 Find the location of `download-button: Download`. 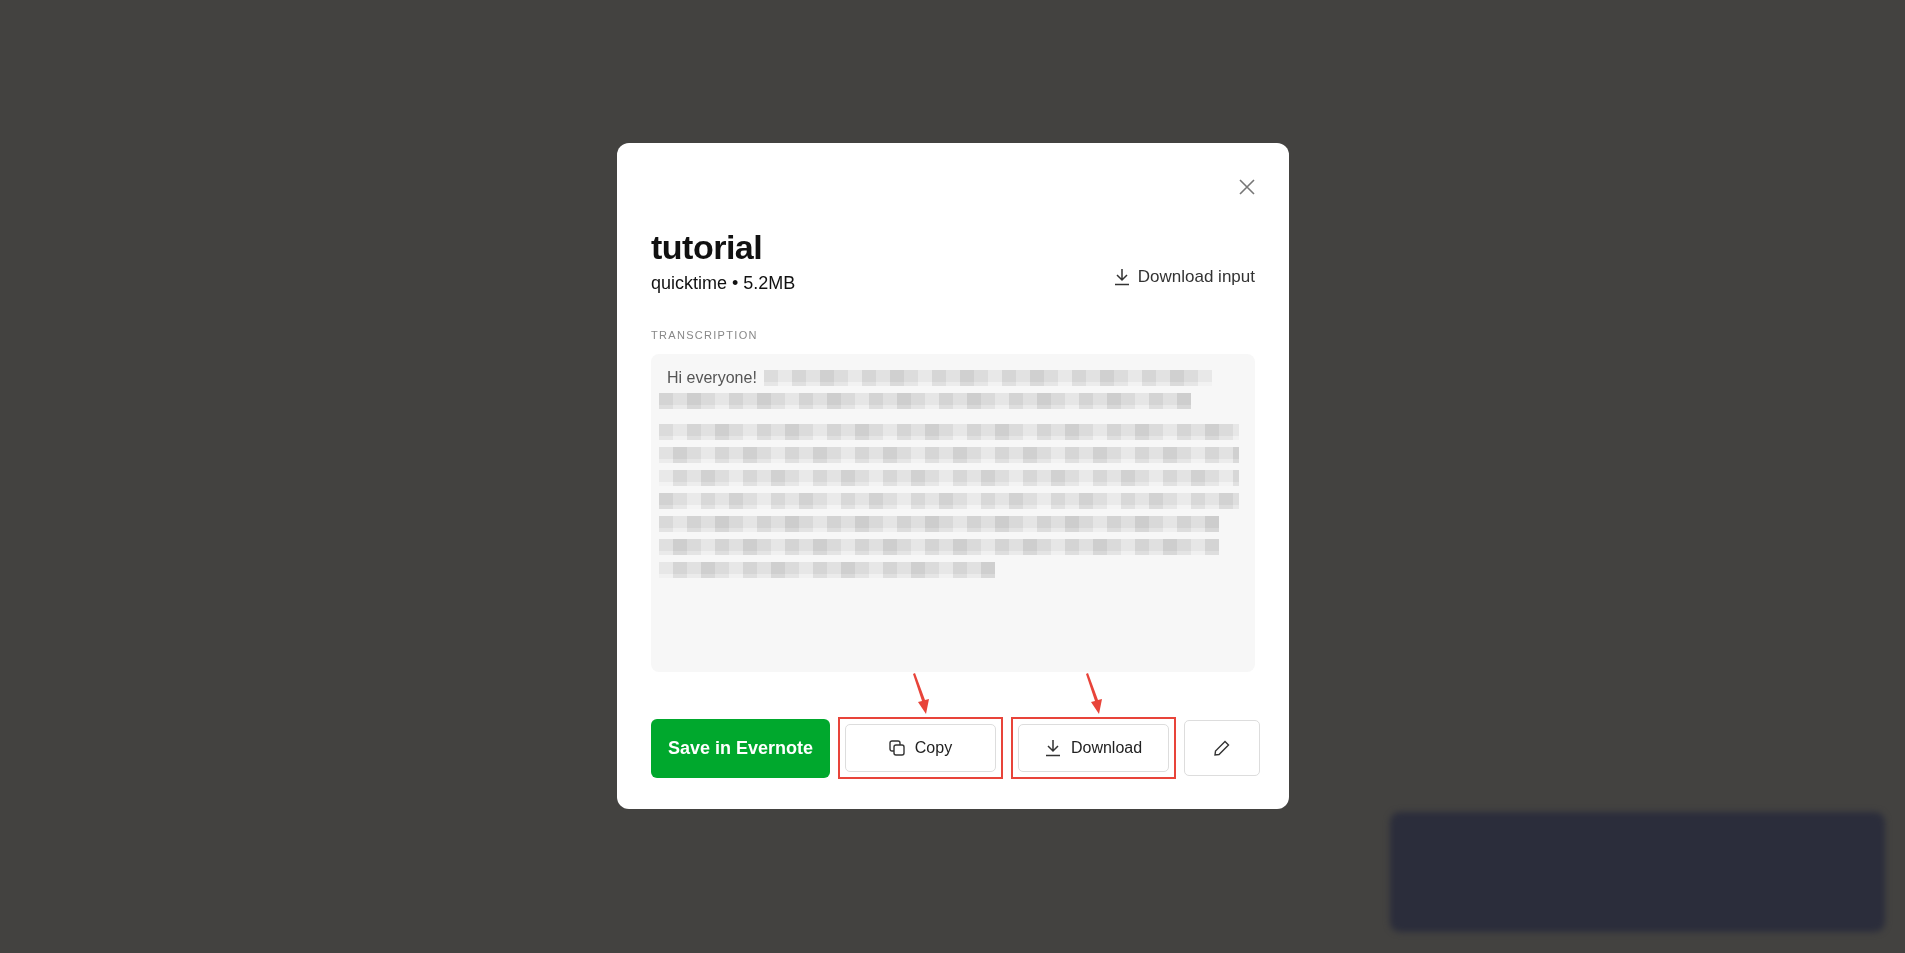

download-button: Download is located at coordinates (1093, 748).